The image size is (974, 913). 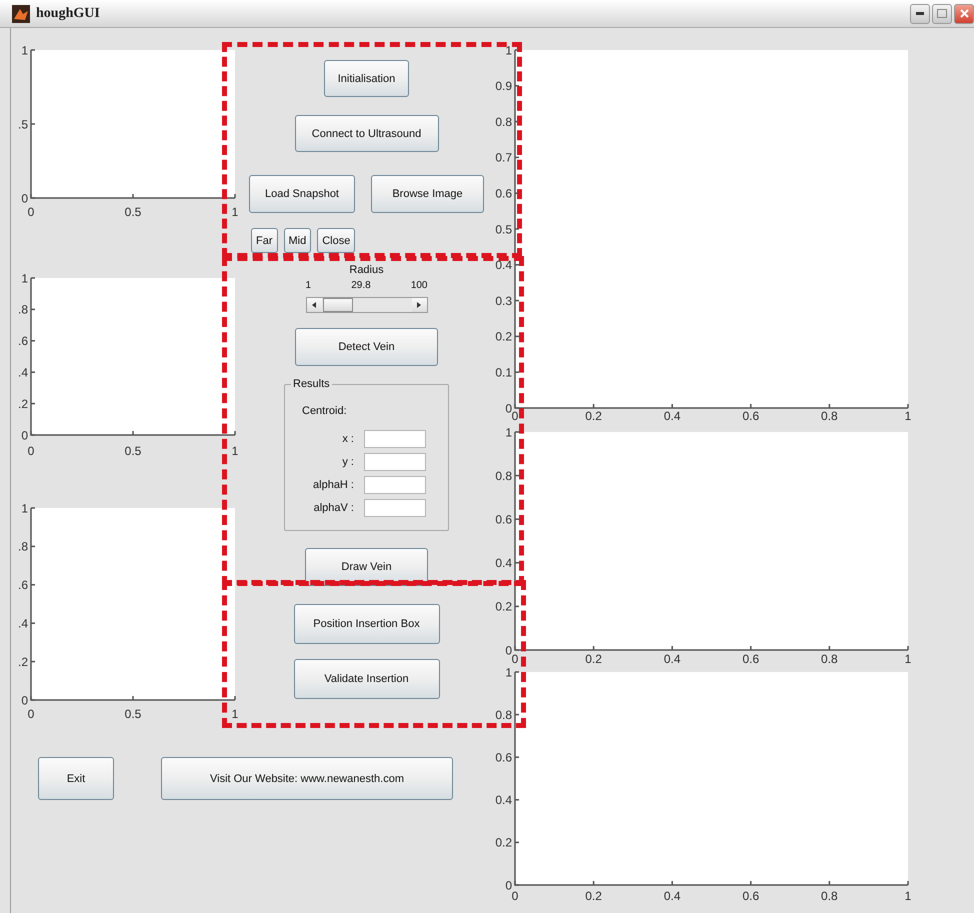 What do you see at coordinates (333, 485) in the screenshot?
I see `field-label: alphaH :` at bounding box center [333, 485].